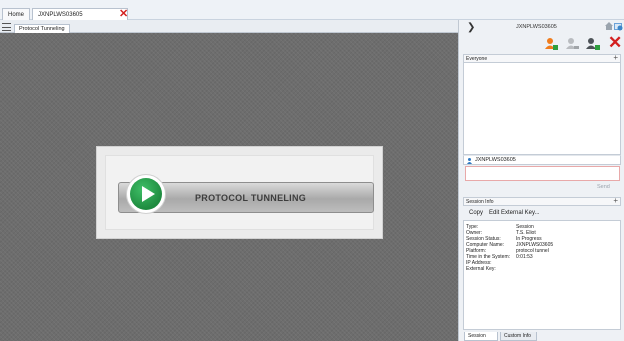  What do you see at coordinates (476, 213) in the screenshot?
I see `copy-button: Copy` at bounding box center [476, 213].